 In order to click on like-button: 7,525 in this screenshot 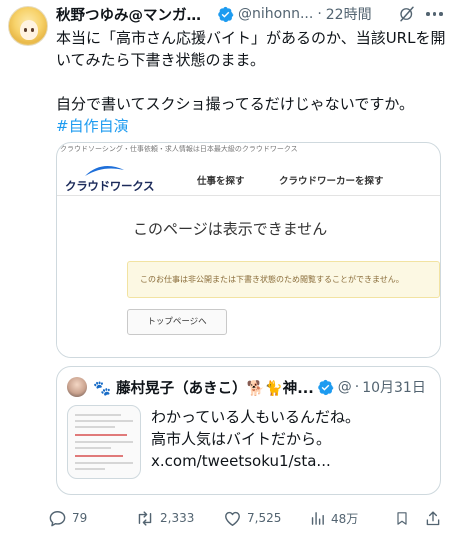, I will do `click(252, 518)`.